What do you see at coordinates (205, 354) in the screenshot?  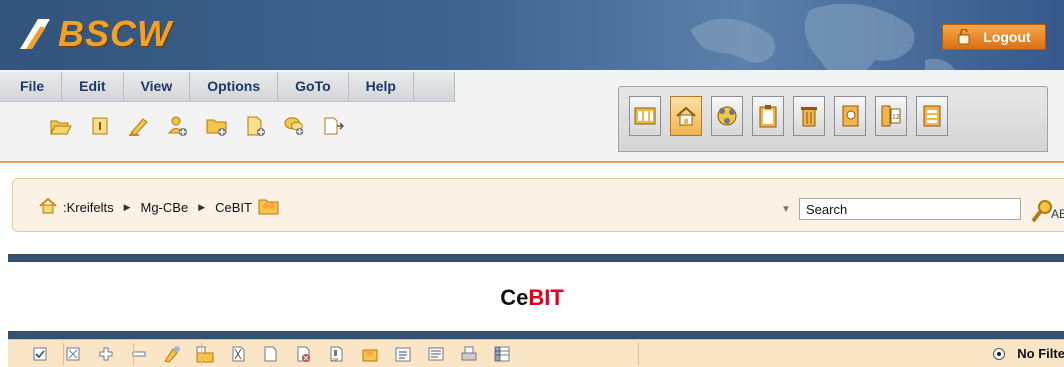 I see `send-icon` at bounding box center [205, 354].